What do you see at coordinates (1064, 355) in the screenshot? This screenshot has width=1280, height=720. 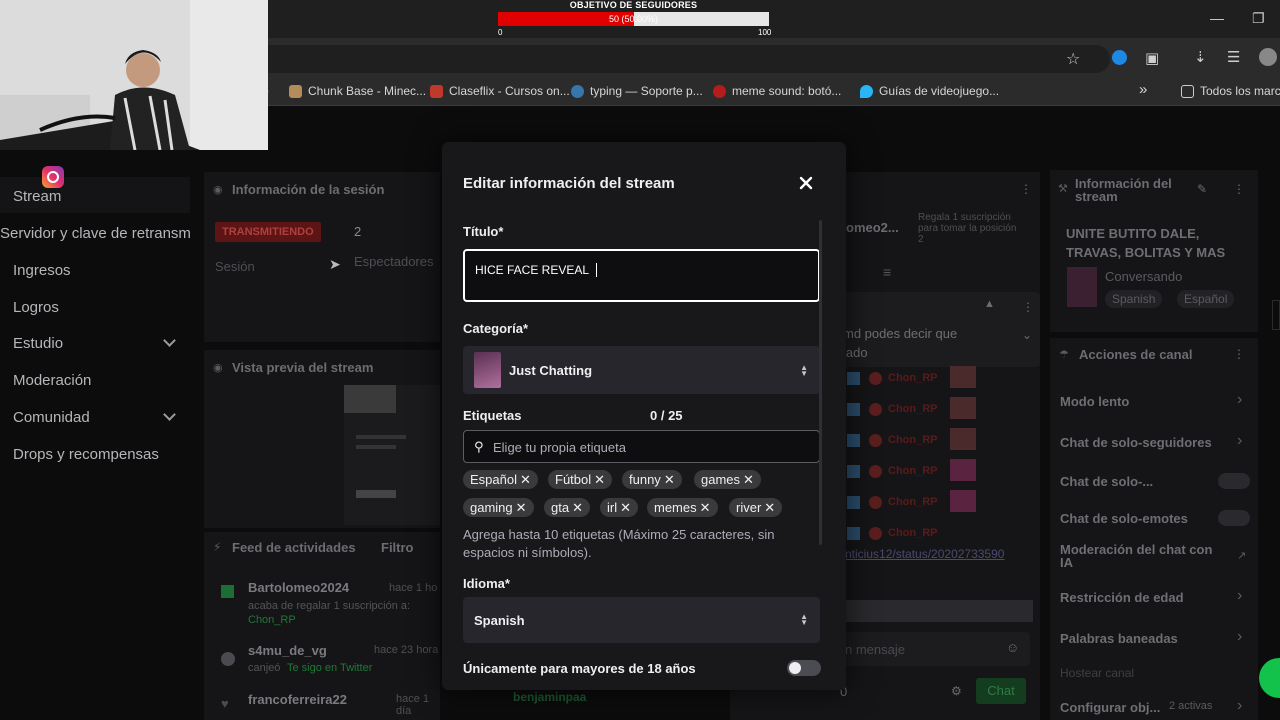 I see `shield-icon: ☂` at bounding box center [1064, 355].